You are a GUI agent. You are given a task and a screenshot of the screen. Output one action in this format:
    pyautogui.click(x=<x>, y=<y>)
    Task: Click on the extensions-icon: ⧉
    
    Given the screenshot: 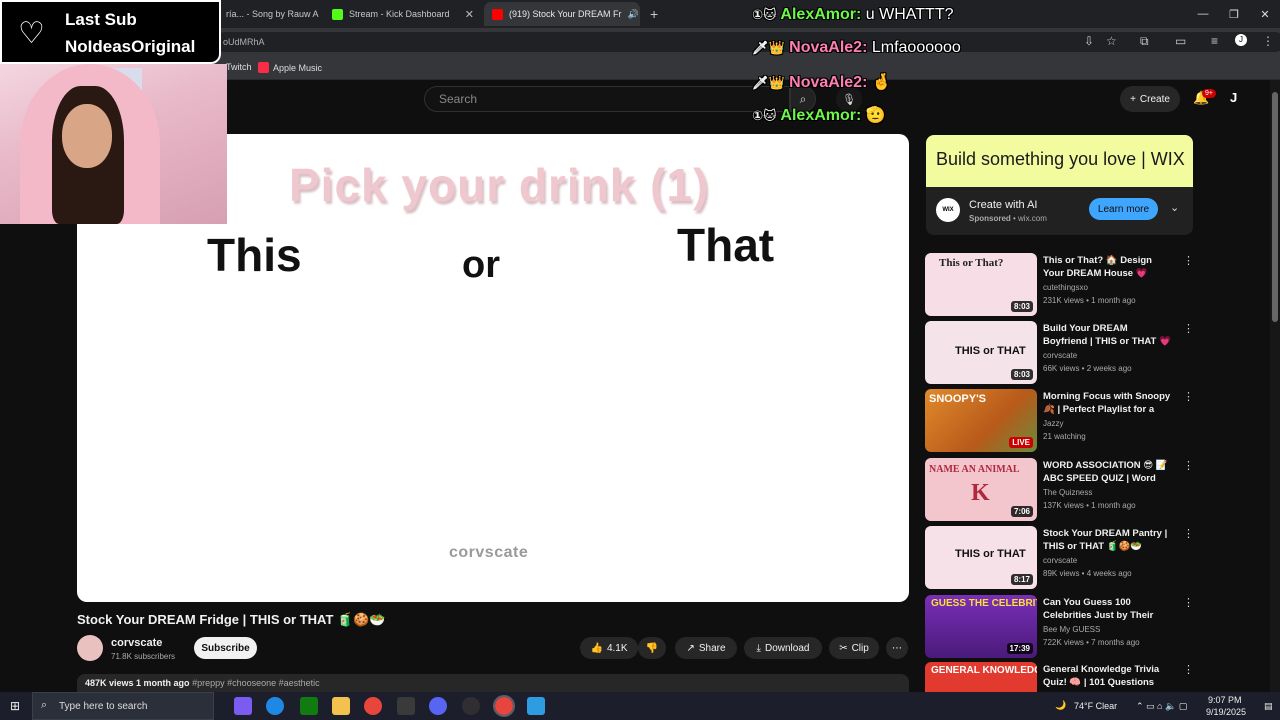 What is the action you would take?
    pyautogui.click(x=1144, y=41)
    